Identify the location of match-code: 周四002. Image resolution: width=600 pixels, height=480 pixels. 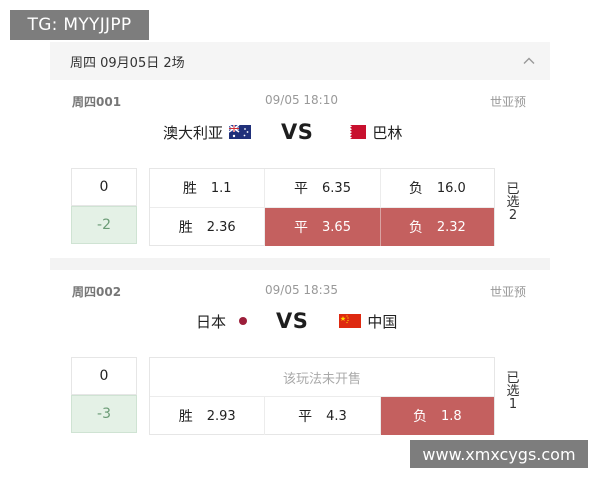
(97, 292).